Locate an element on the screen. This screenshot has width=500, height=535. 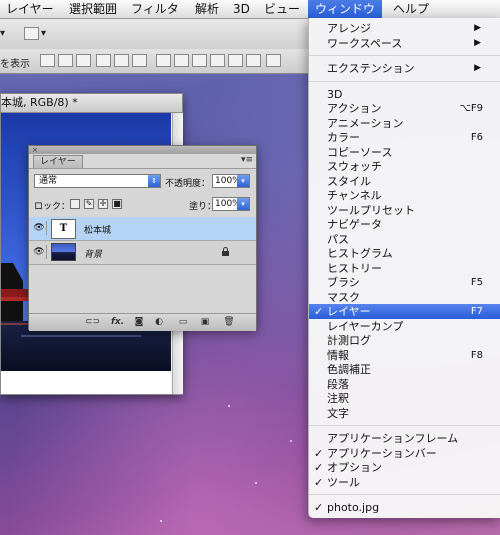
fx-icon: fx. is located at coordinates (117, 322).